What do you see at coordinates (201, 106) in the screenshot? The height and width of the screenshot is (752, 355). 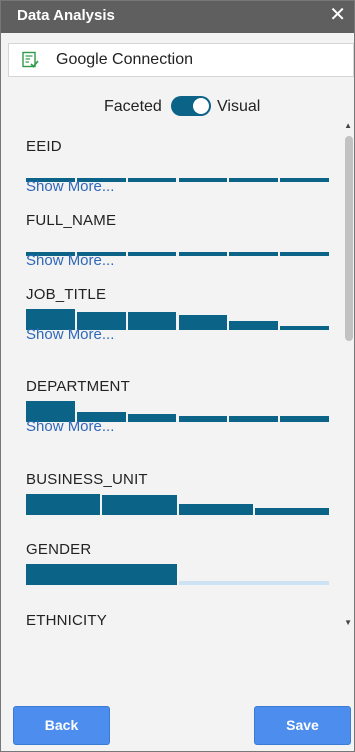 I see `toggle-knob` at bounding box center [201, 106].